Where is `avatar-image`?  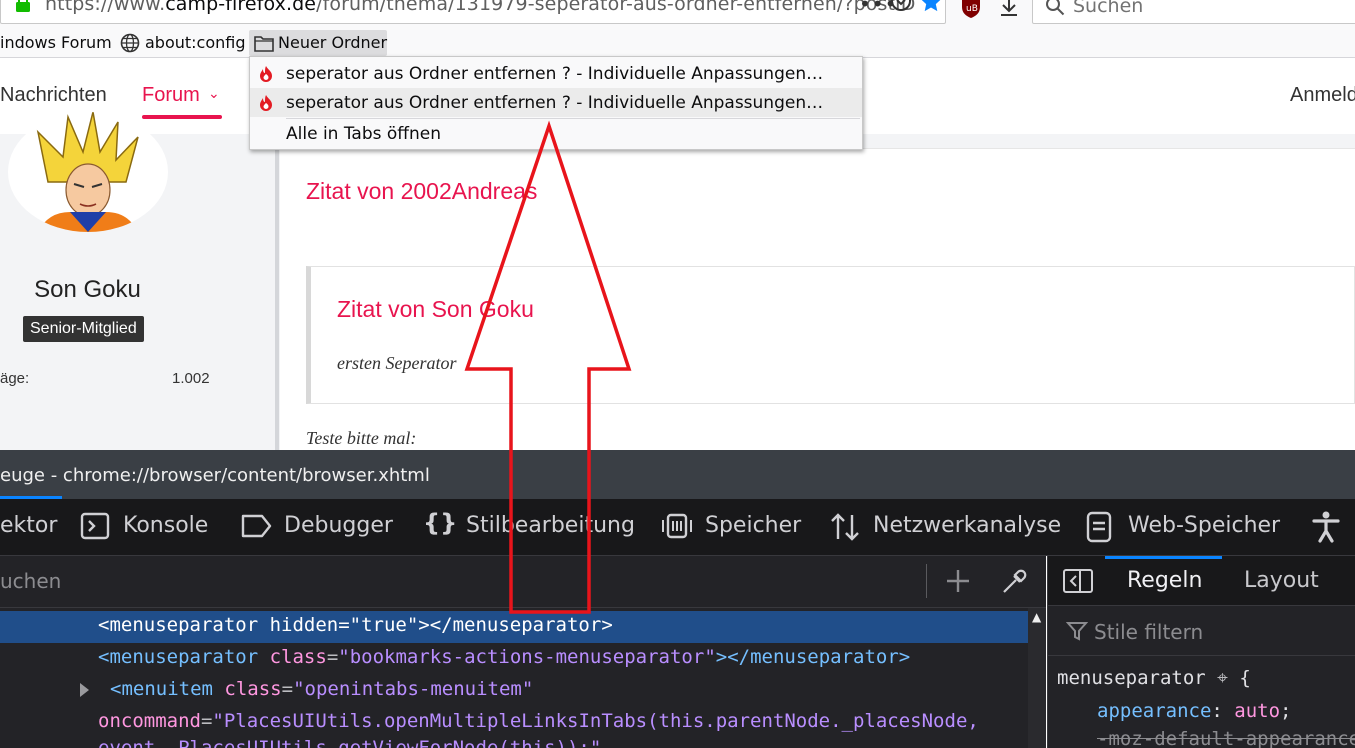 avatar-image is located at coordinates (87, 172).